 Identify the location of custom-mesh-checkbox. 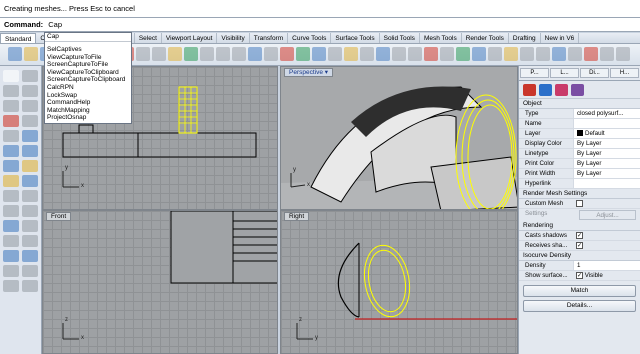
(579, 203).